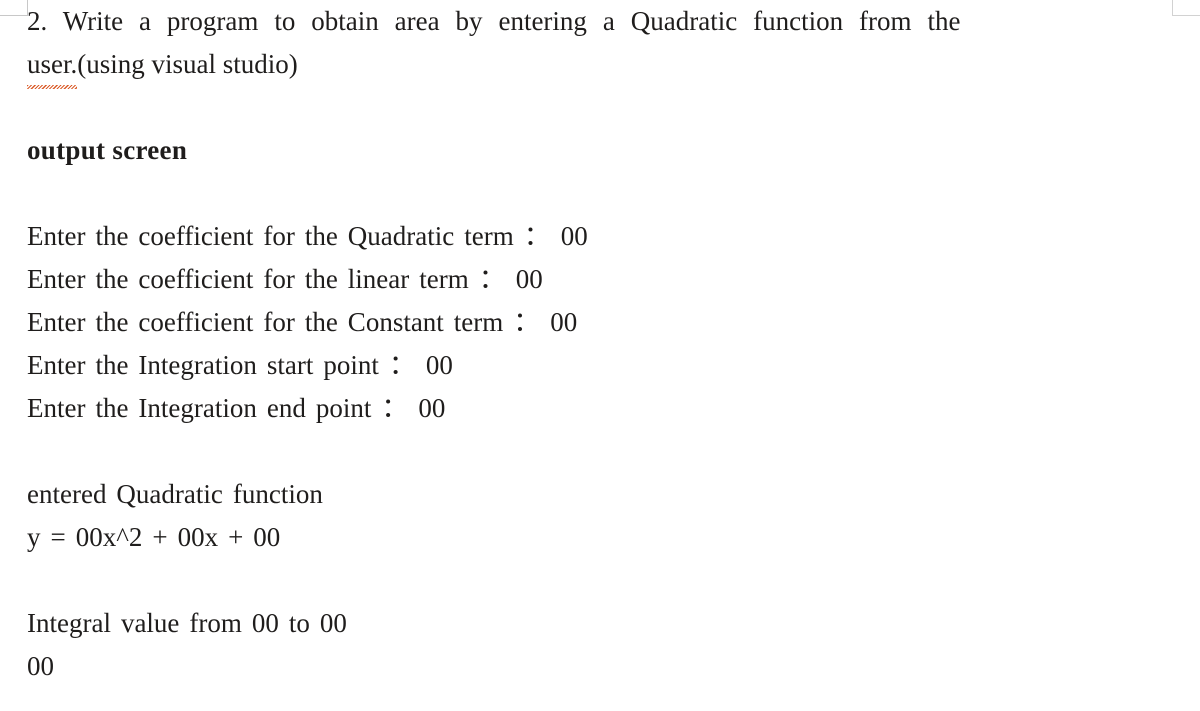 Image resolution: width=1200 pixels, height=711 pixels. I want to click on console-function-equation: y = 00x^2 + 00x + 00, so click(154, 537).